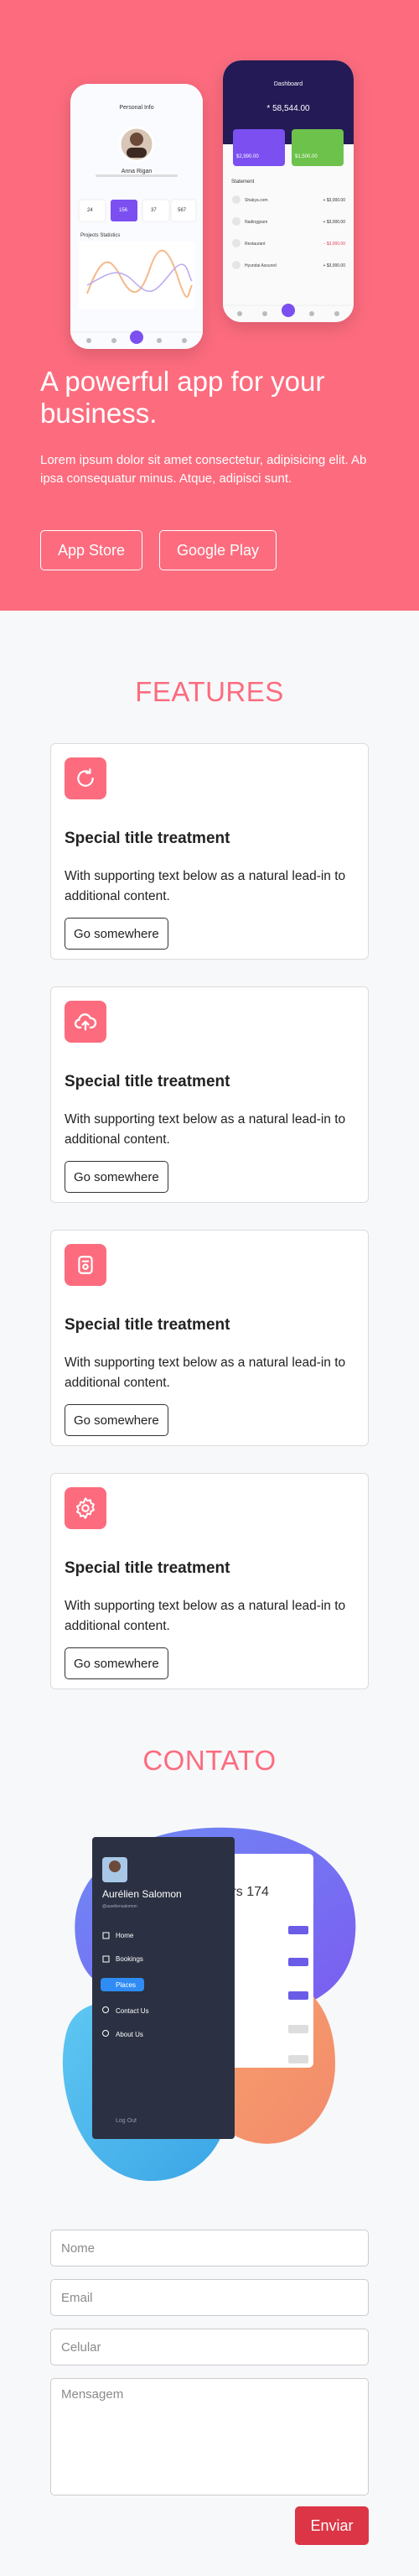 This screenshot has width=419, height=2576. I want to click on contact-form: Enviar, so click(209, 2387).